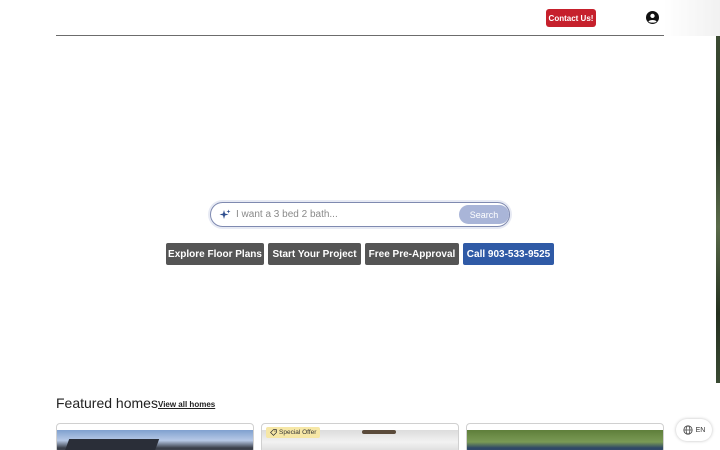  I want to click on free-pre-approval-button: Free Pre-Approval, so click(412, 254).